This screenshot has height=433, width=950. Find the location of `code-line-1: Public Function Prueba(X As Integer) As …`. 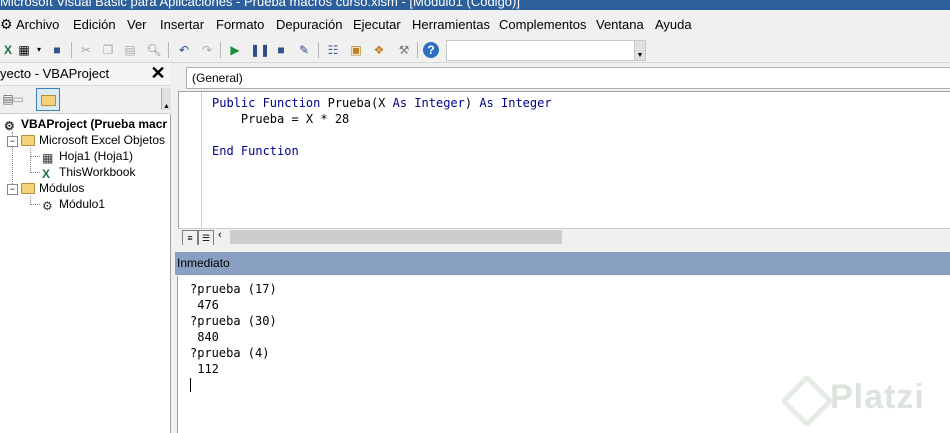

code-line-1: Public Function Prueba(X As Integer) As … is located at coordinates (382, 103).